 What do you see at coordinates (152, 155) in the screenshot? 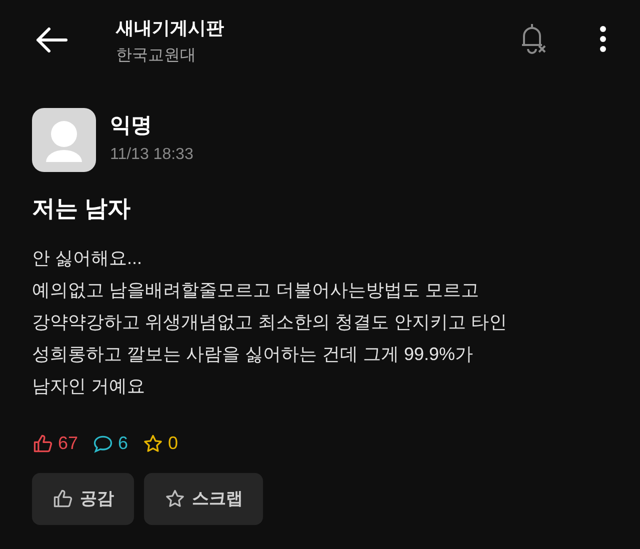
I see `post-time: 11/13 18:33` at bounding box center [152, 155].